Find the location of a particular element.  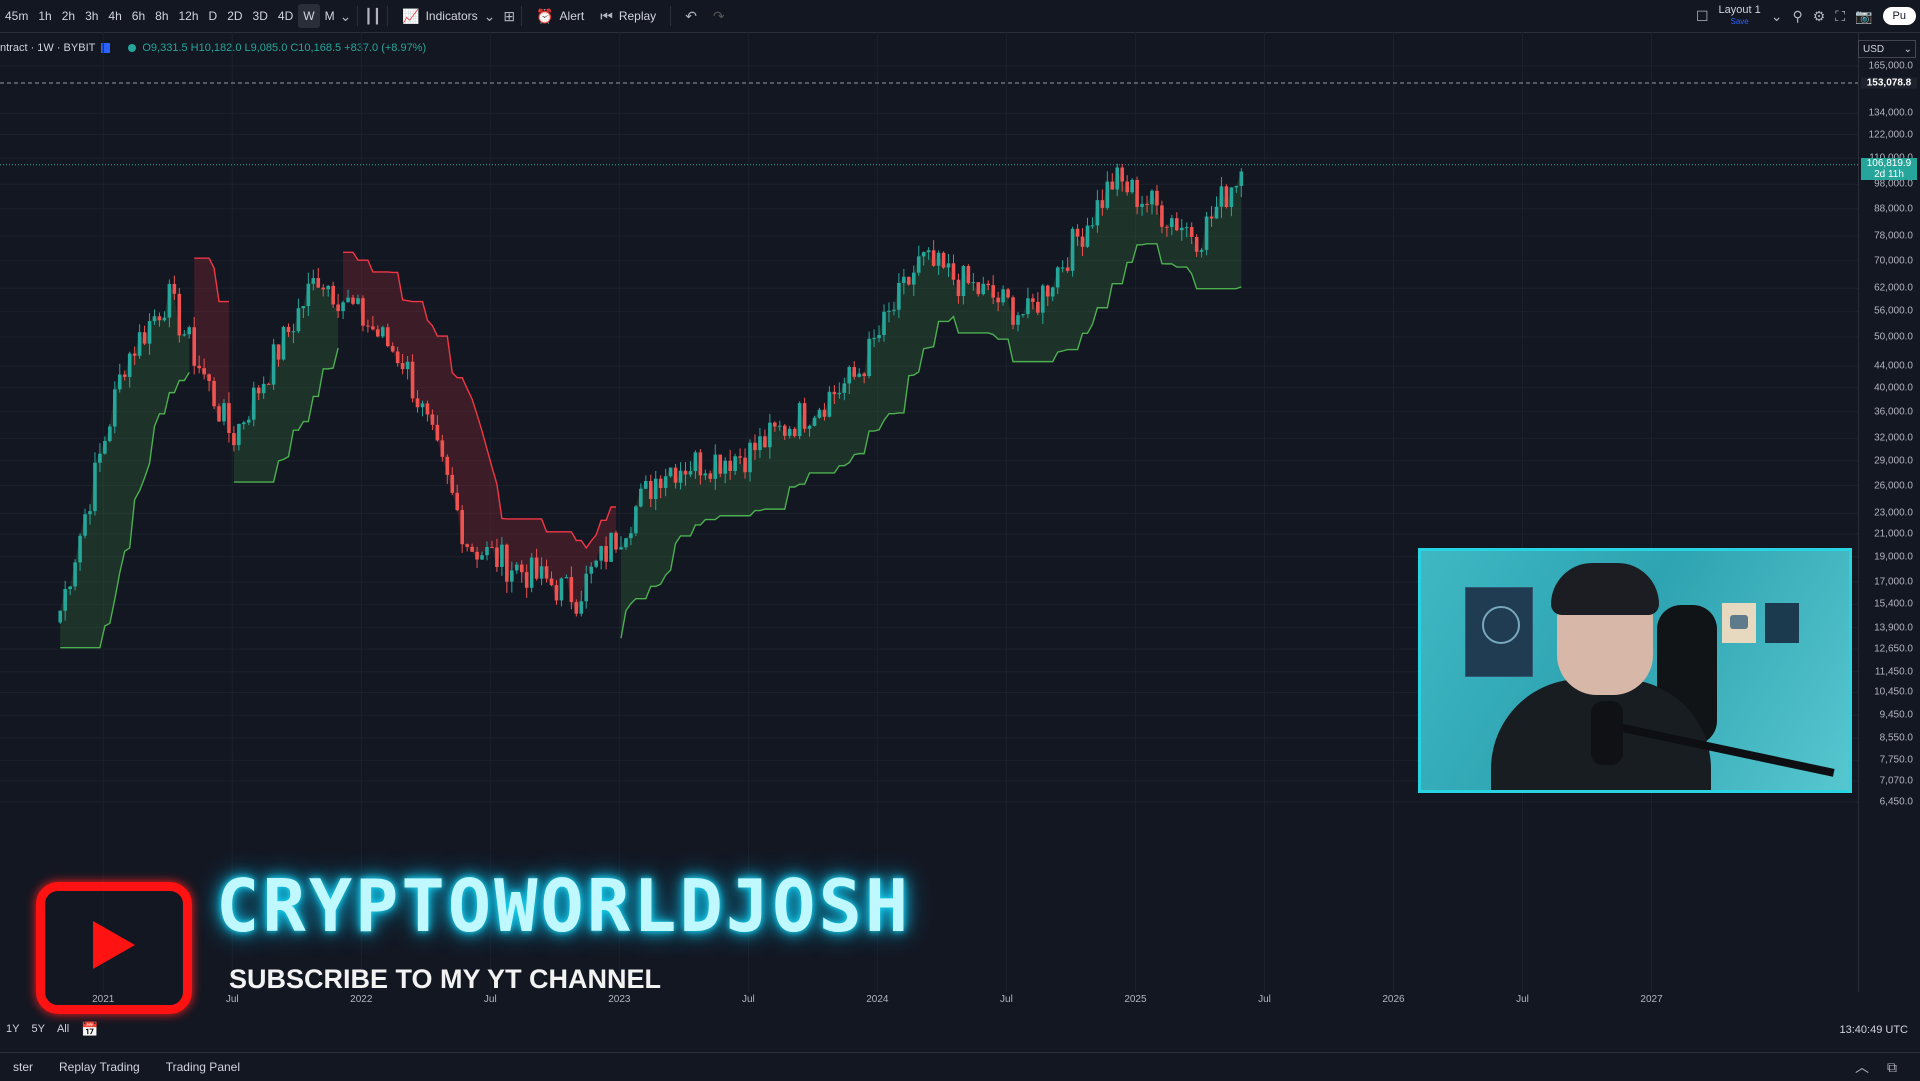

subscribe-caption: SUBSCRIBE TO MY YT CHANNEL is located at coordinates (445, 979).